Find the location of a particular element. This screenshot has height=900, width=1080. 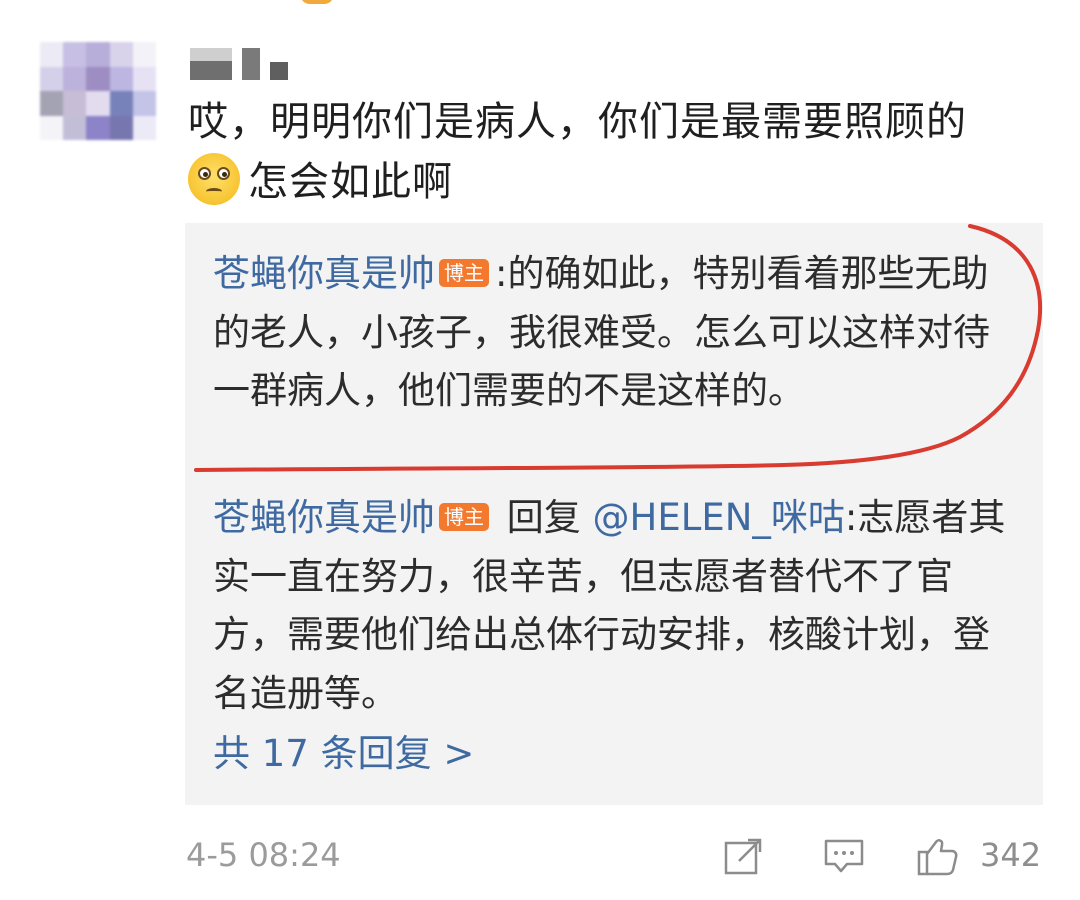

comment-line-2: 怎会如此啊 is located at coordinates (618, 182).